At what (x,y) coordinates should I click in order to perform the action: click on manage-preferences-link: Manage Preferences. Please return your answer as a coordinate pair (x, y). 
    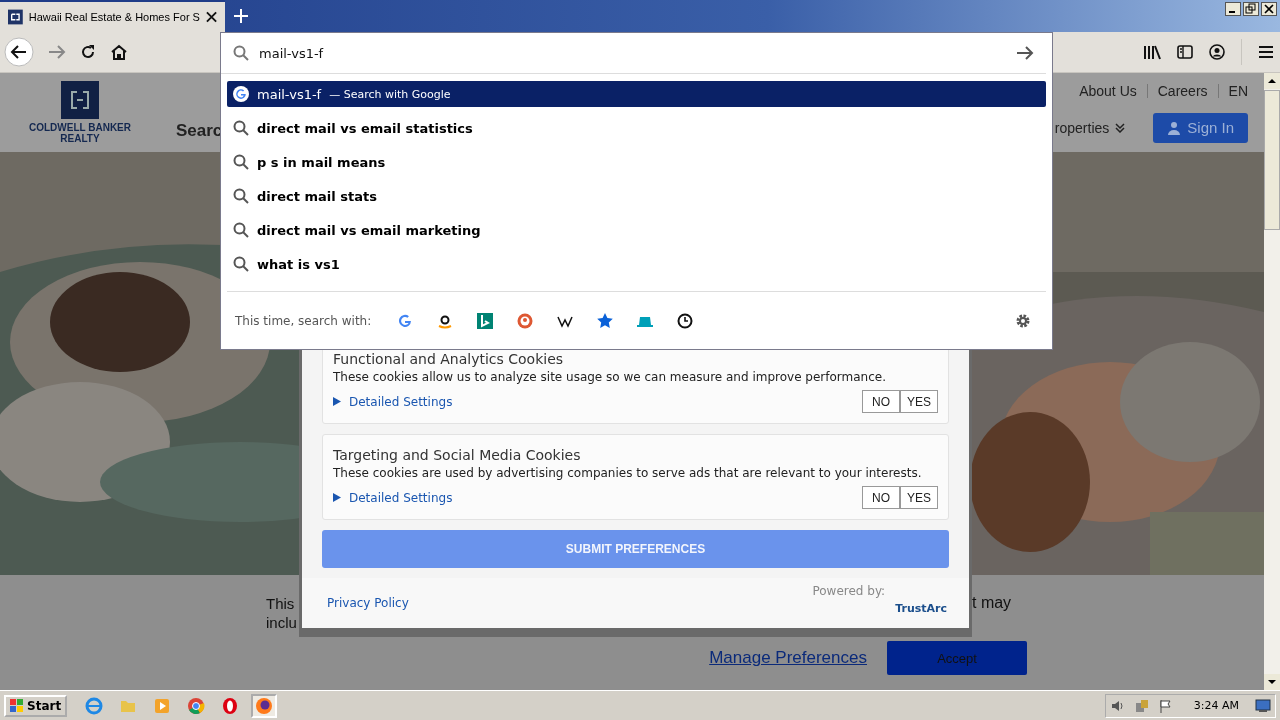
    Looking at the image, I should click on (788, 658).